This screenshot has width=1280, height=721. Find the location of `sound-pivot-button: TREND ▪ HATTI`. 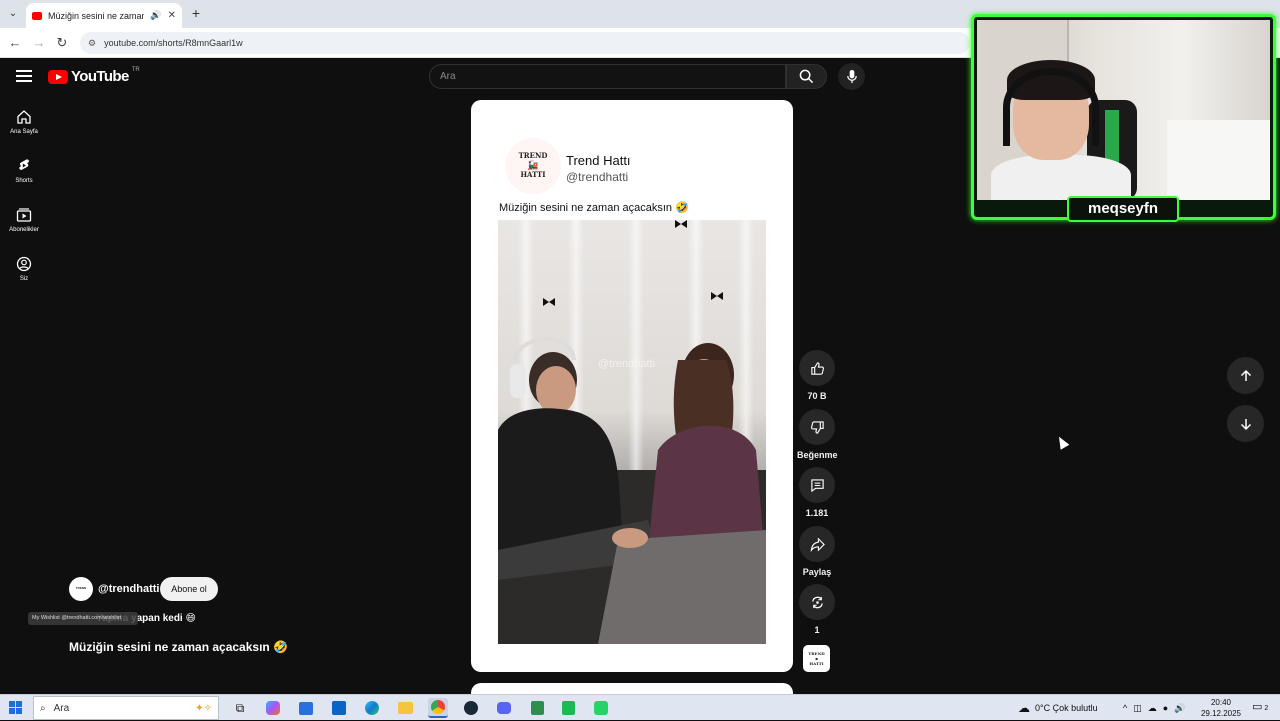

sound-pivot-button: TREND ▪ HATTI is located at coordinates (816, 658).